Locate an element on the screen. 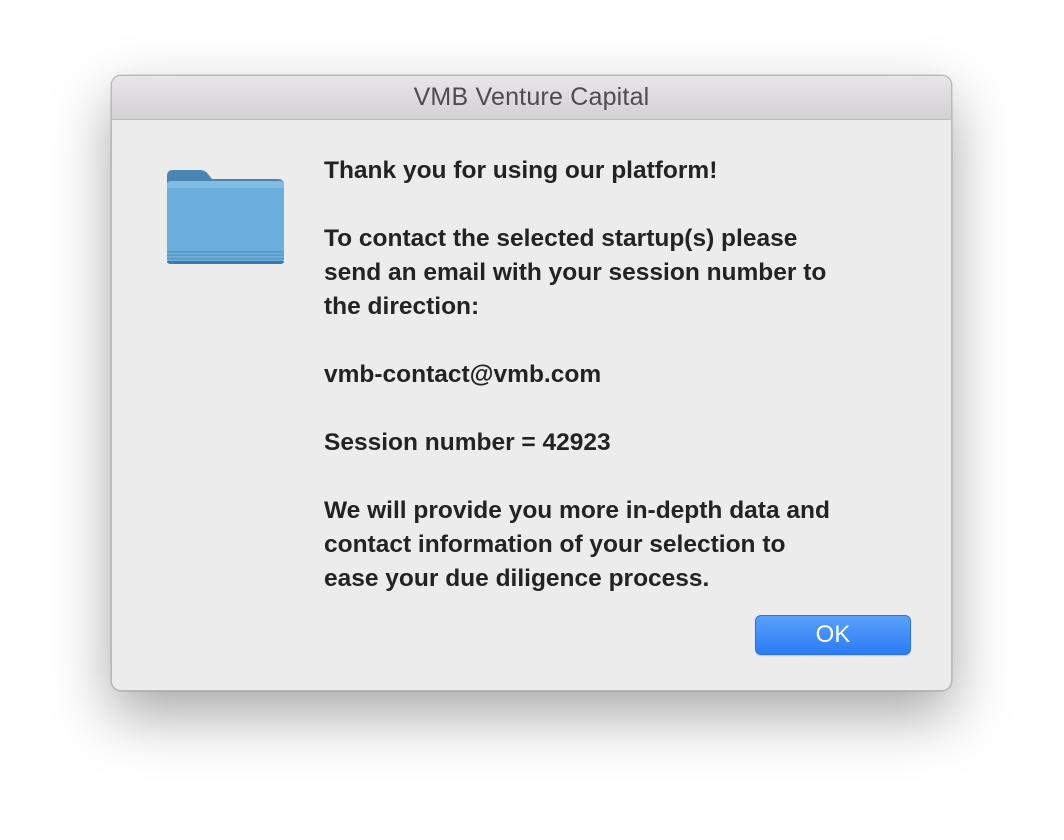  message-heading: Thank you for using our platform! is located at coordinates (624, 171).